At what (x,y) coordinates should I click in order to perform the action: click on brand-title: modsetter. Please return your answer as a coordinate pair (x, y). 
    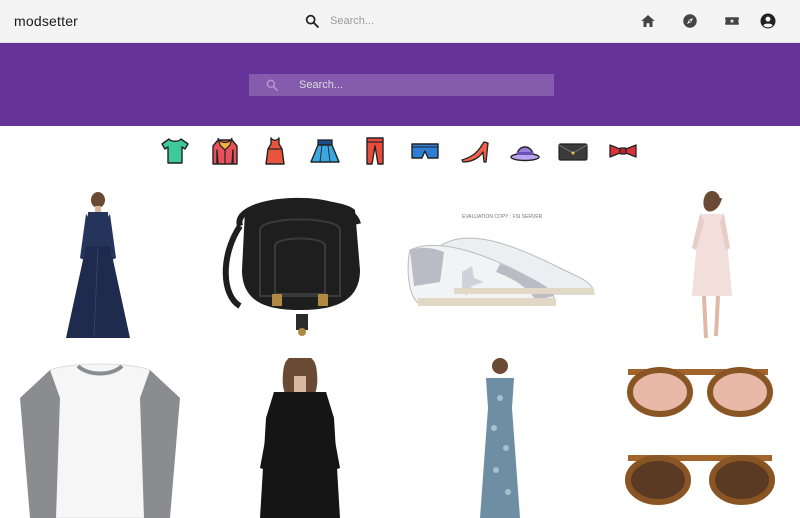
    Looking at the image, I should click on (46, 21).